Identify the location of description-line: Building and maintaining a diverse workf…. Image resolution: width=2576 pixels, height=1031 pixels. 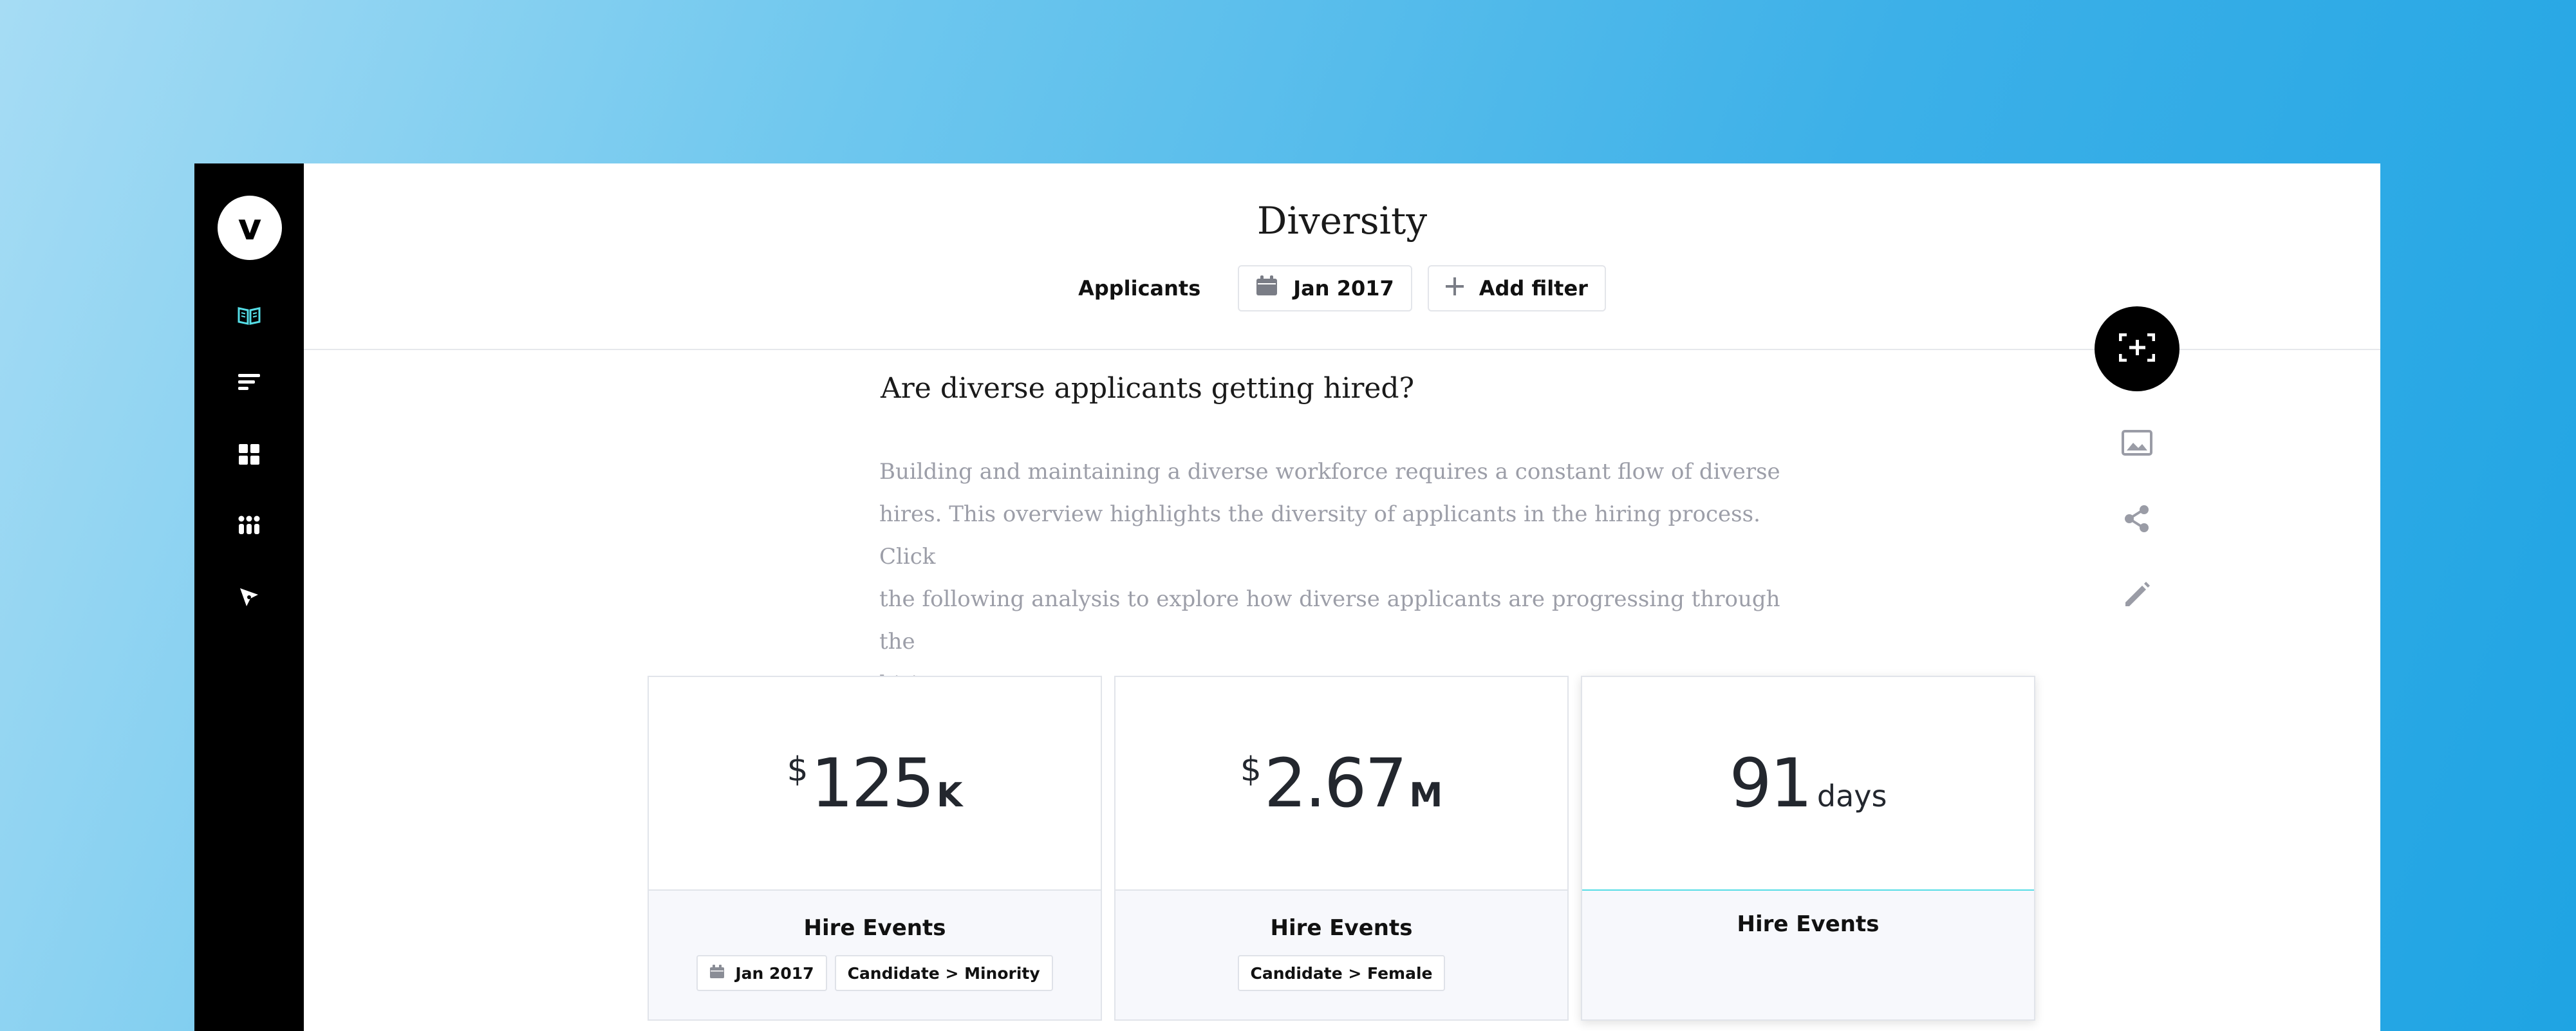
(1329, 472).